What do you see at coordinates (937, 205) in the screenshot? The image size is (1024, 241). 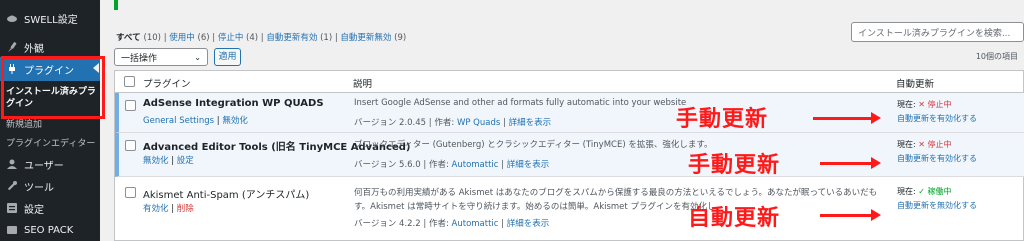 I see `auto-update-toggle-link: 自動更新を無効化する` at bounding box center [937, 205].